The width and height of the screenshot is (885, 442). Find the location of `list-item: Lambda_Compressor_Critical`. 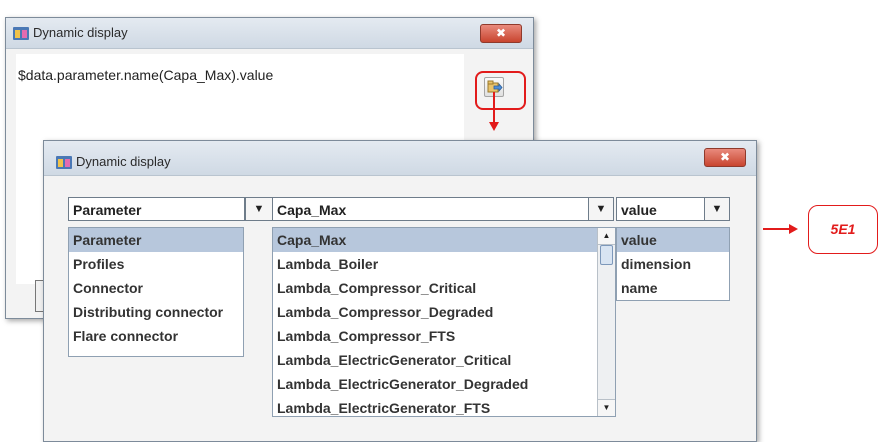

list-item: Lambda_Compressor_Critical is located at coordinates (444, 288).